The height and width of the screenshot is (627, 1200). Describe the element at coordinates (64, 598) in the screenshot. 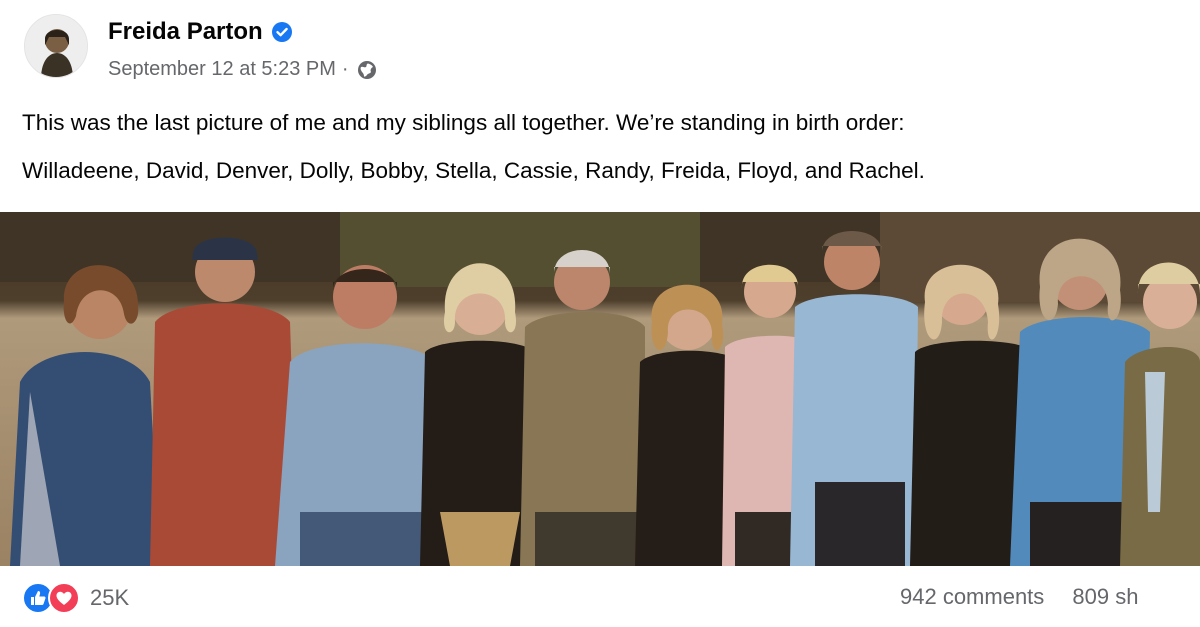

I see `love-icon` at that location.